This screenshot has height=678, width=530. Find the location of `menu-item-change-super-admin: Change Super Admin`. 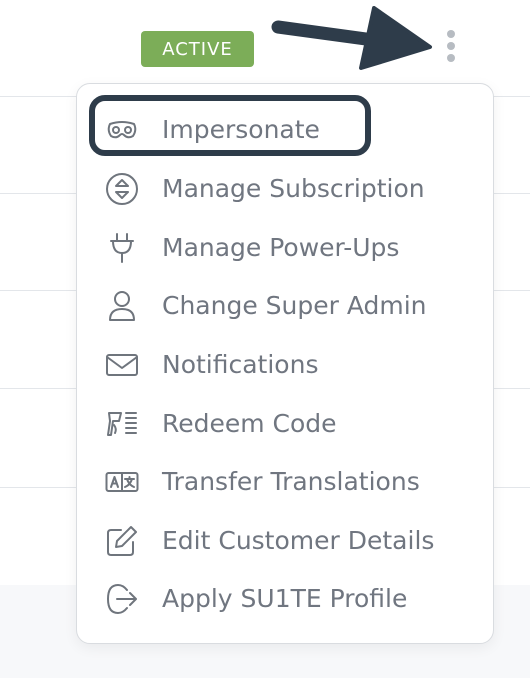

menu-item-change-super-admin: Change Super Admin is located at coordinates (285, 306).